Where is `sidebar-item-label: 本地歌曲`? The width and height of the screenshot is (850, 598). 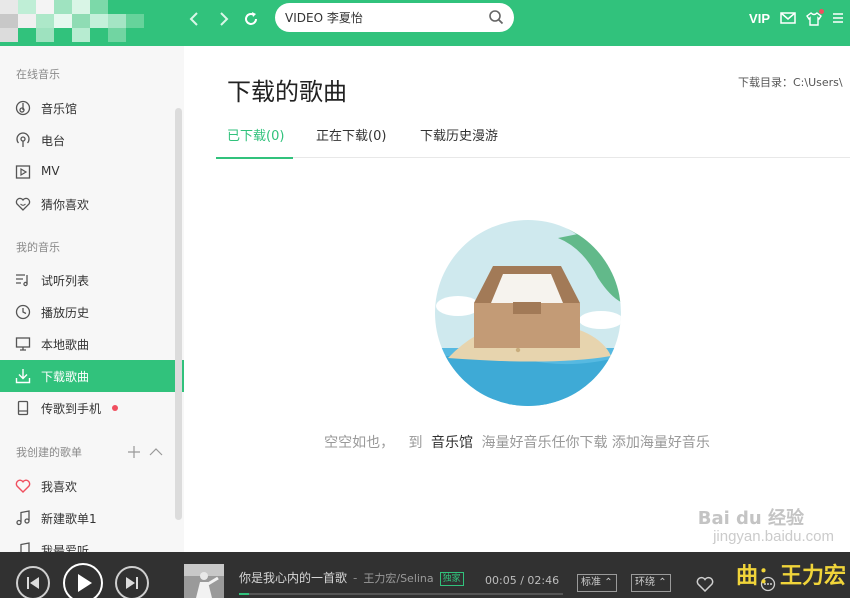 sidebar-item-label: 本地歌曲 is located at coordinates (65, 345).